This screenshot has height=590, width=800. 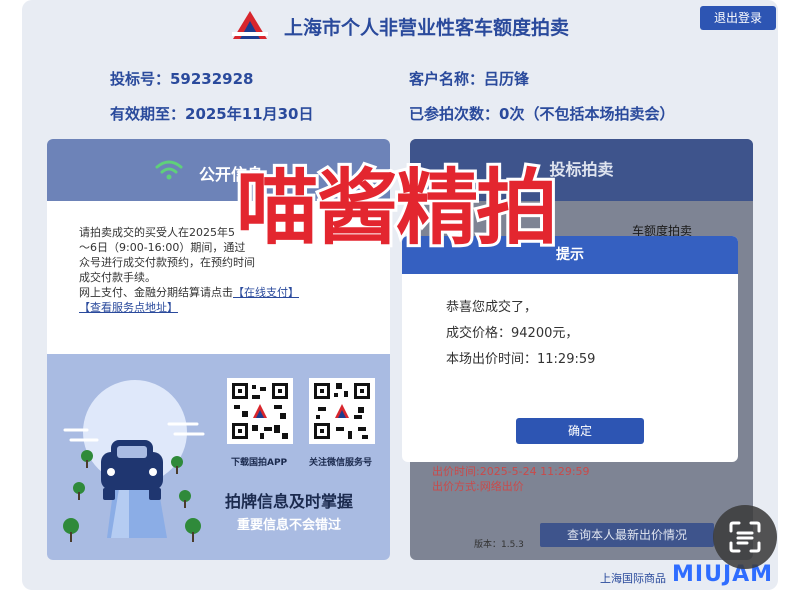 I want to click on watermark-text: 喵酱精拍, so click(x=397, y=208).